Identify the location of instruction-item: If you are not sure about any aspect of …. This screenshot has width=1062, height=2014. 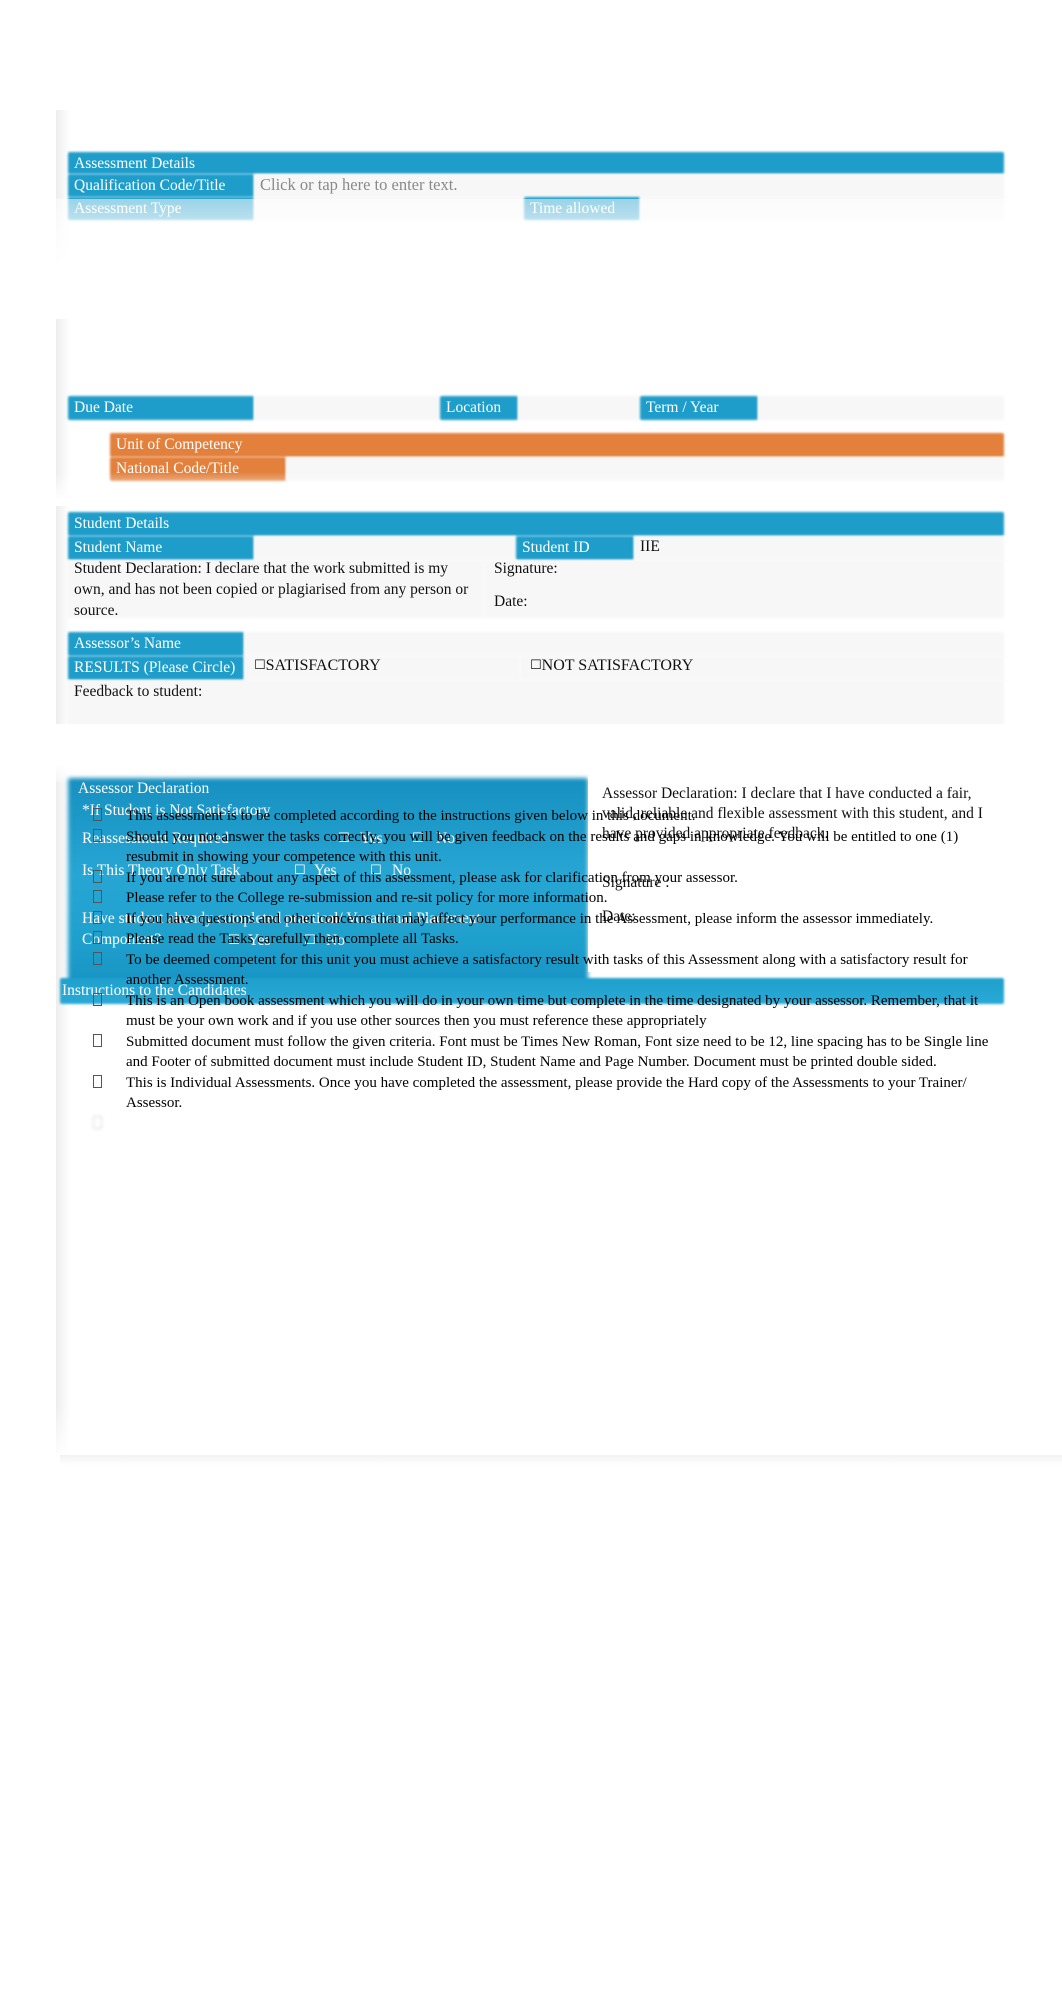
(536, 878).